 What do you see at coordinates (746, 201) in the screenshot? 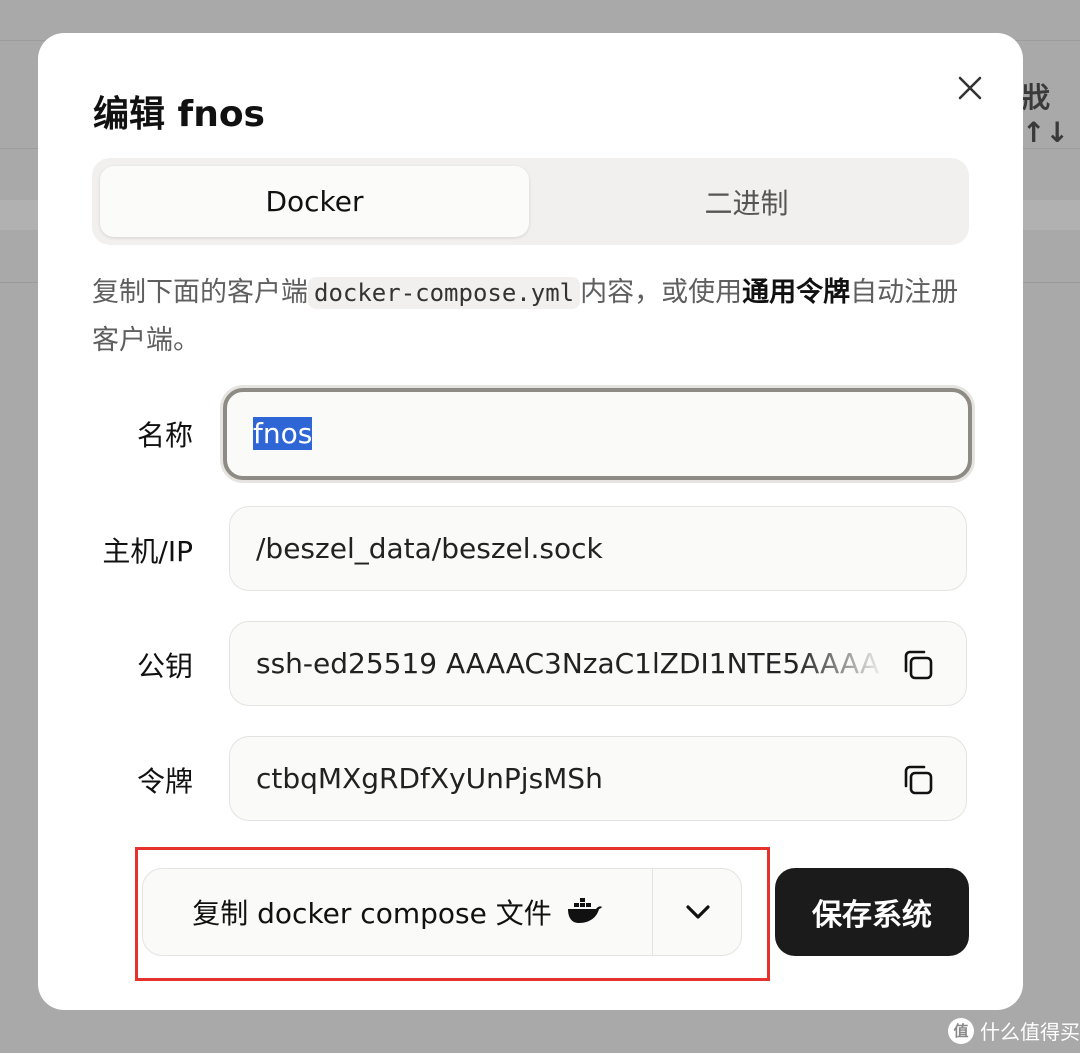
I see `tab-binary: 二进制` at bounding box center [746, 201].